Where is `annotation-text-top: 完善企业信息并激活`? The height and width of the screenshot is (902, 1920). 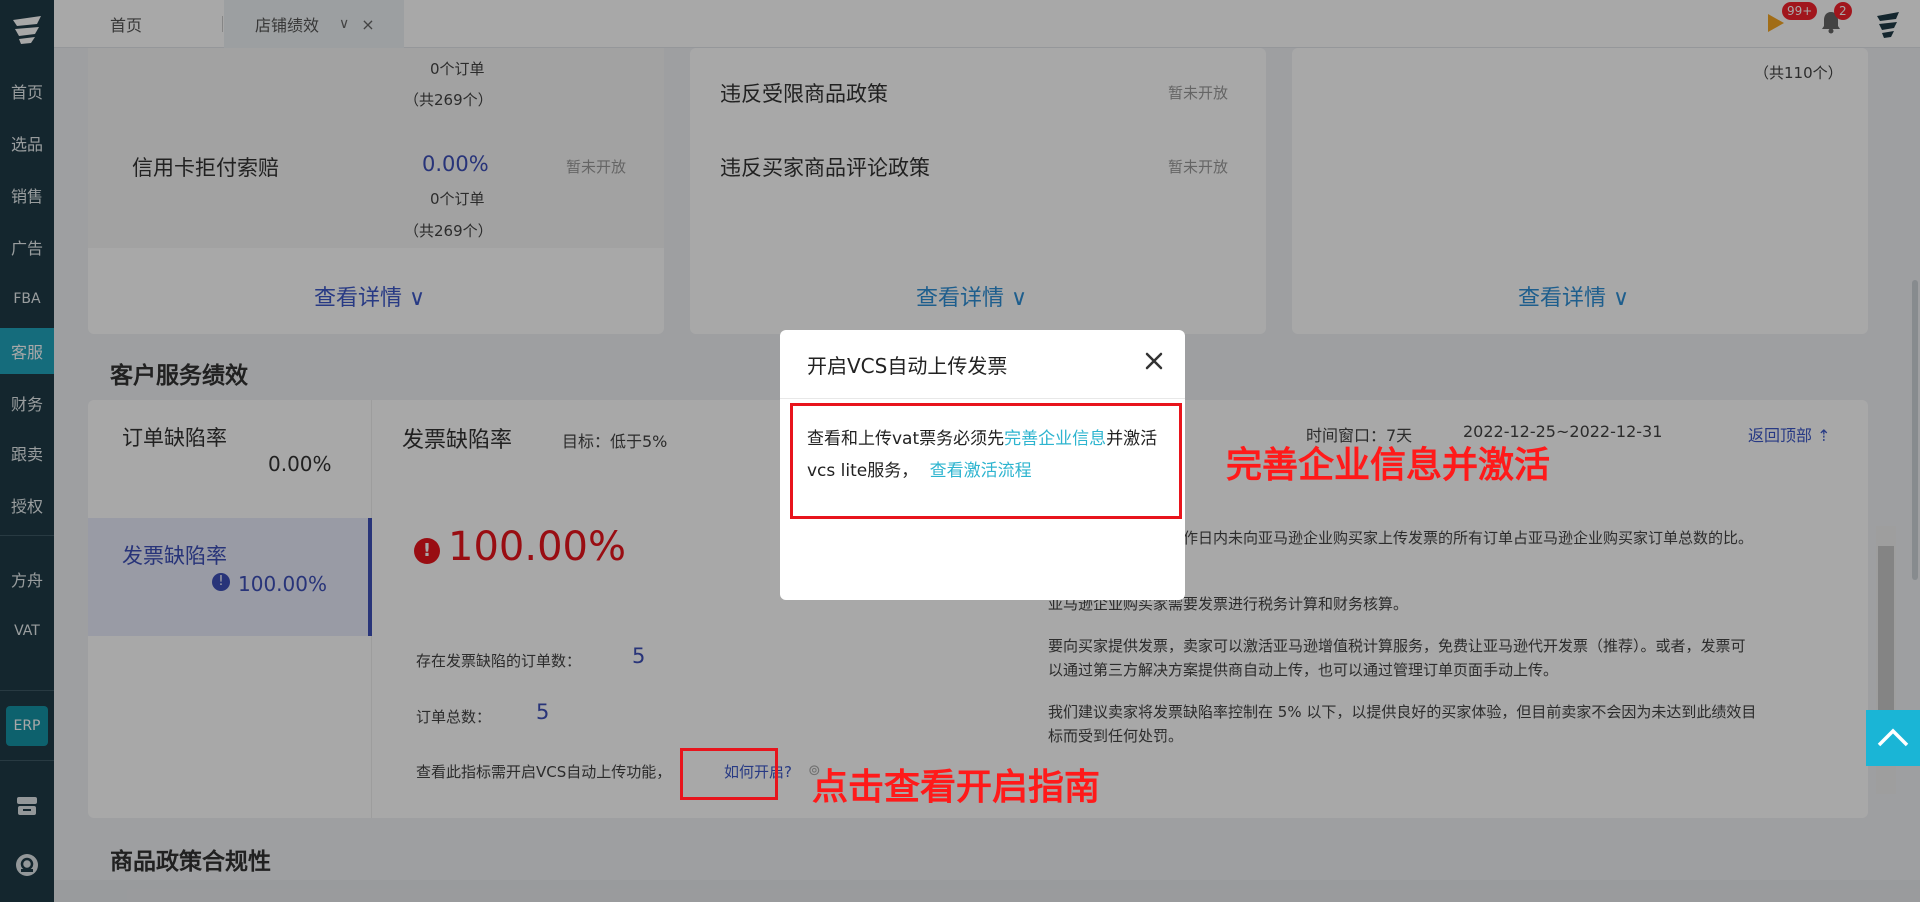 annotation-text-top: 完善企业信息并激活 is located at coordinates (1388, 465).